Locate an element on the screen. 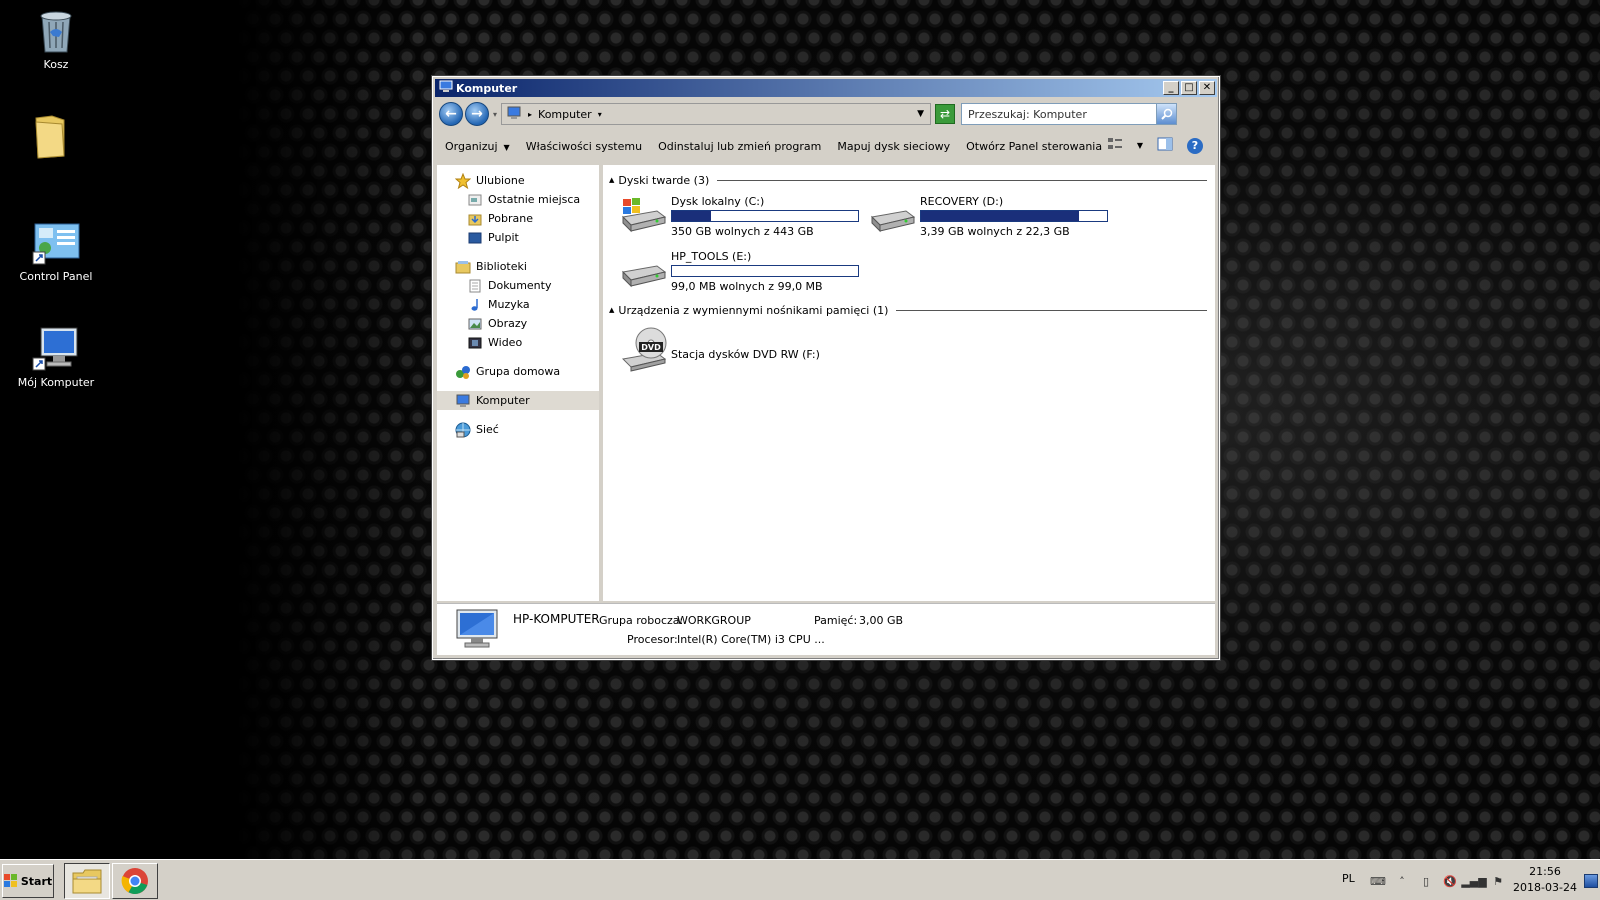  pictures-icon is located at coordinates (475, 324).